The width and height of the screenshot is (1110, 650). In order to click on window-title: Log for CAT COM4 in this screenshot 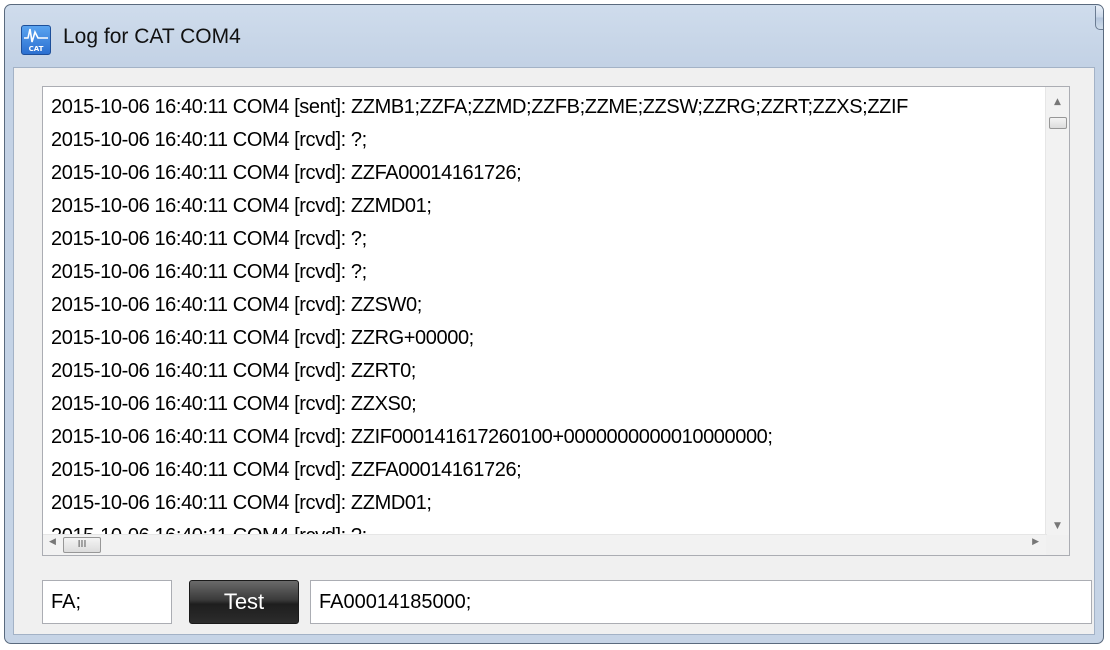, I will do `click(152, 36)`.